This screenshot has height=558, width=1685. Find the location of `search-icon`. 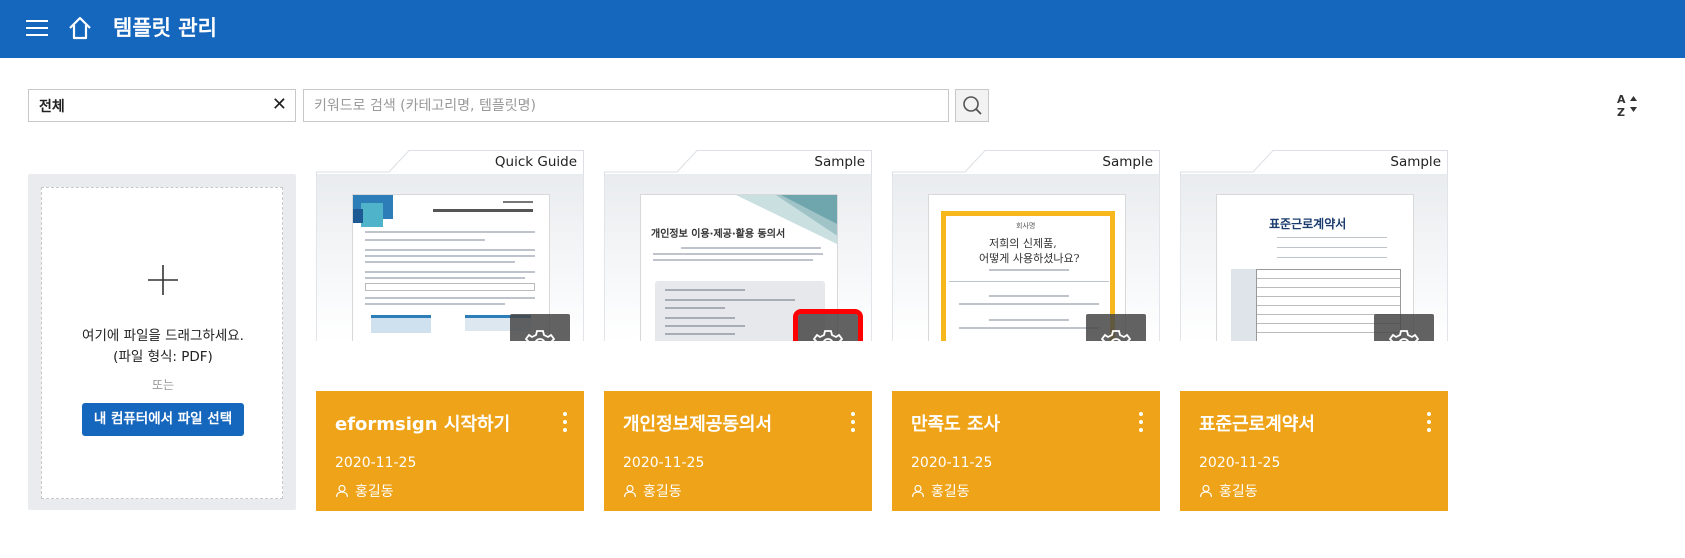

search-icon is located at coordinates (972, 105).